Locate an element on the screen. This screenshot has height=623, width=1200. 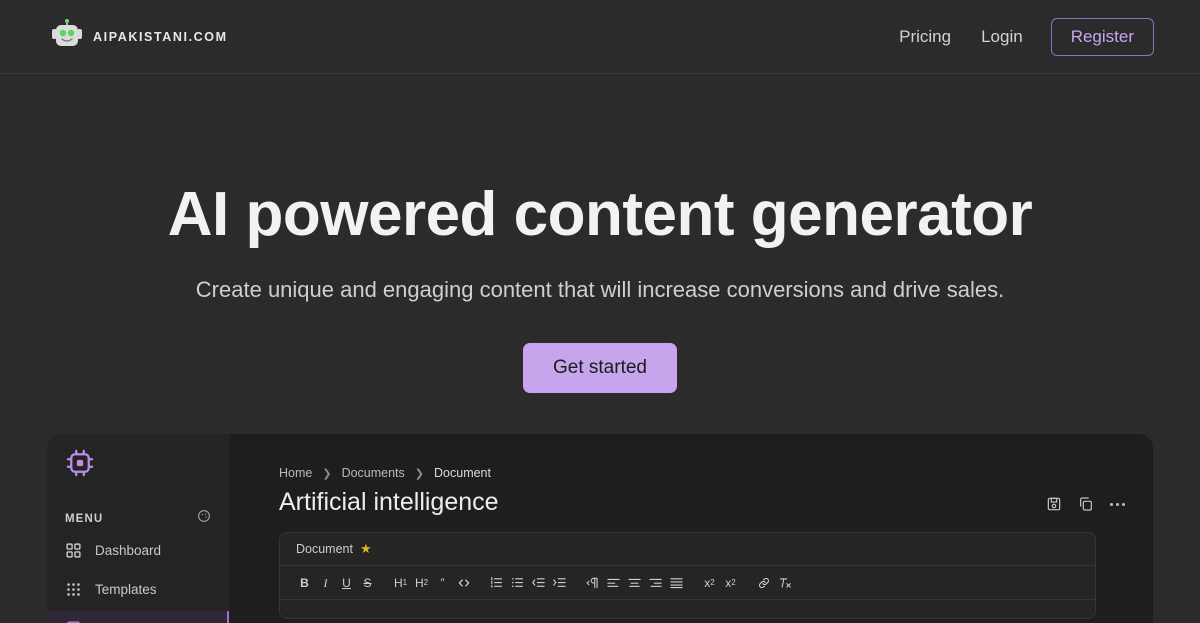
brand-logo: AIPAKISTANI.COM is located at coordinates (139, 36).